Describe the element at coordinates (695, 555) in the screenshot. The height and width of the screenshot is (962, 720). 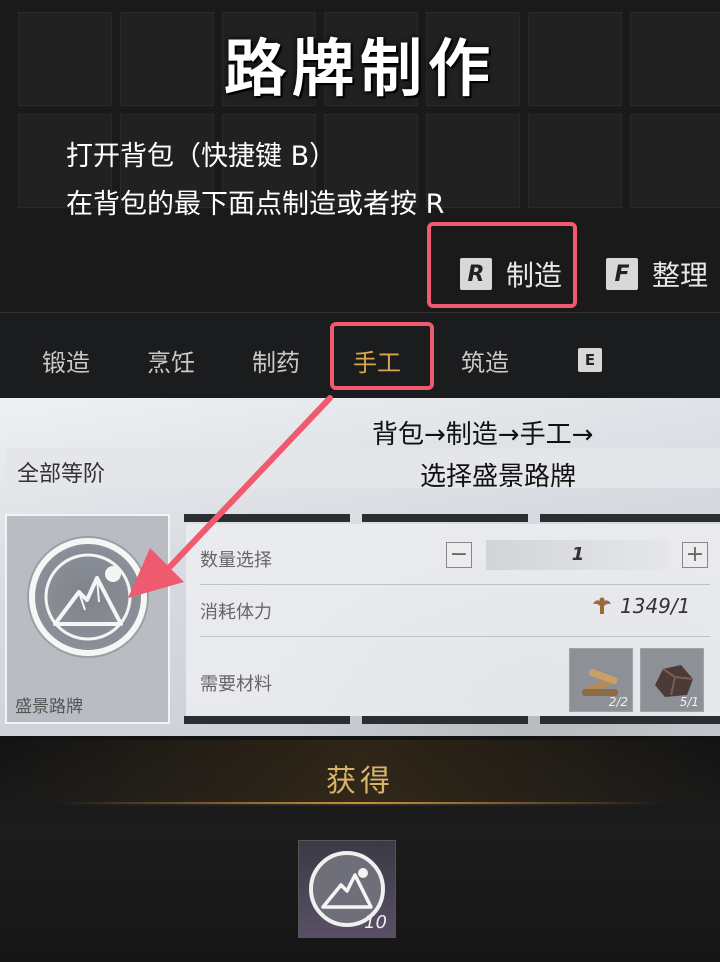
I see `quantity-increase-button: +` at that location.